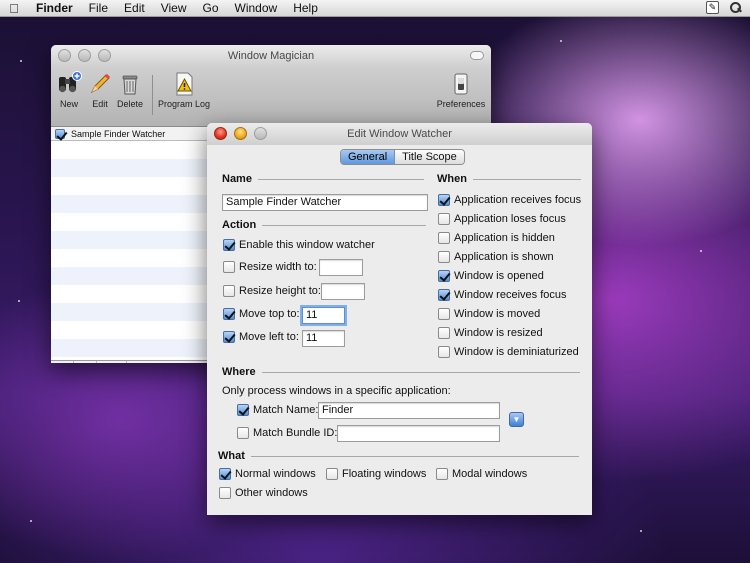  What do you see at coordinates (237, 179) in the screenshot?
I see `name-heading-text: Name` at bounding box center [237, 179].